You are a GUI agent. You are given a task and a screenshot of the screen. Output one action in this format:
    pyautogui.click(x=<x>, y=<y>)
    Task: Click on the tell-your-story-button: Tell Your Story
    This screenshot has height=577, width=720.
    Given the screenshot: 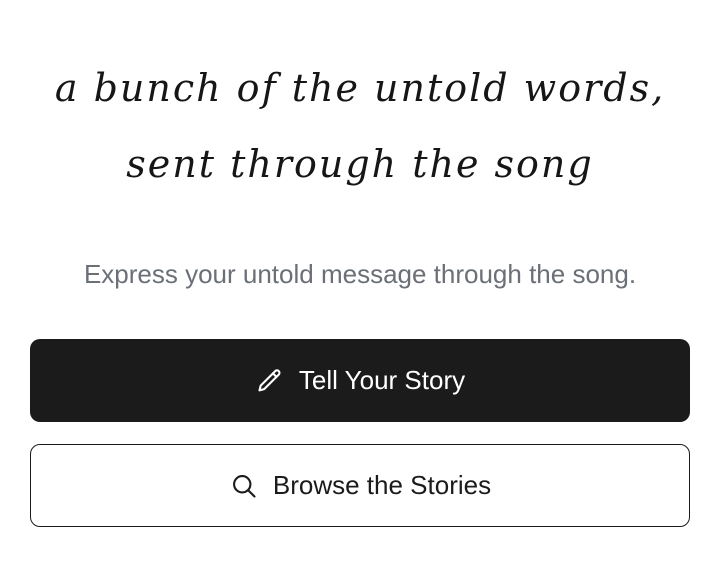 What is the action you would take?
    pyautogui.click(x=360, y=380)
    